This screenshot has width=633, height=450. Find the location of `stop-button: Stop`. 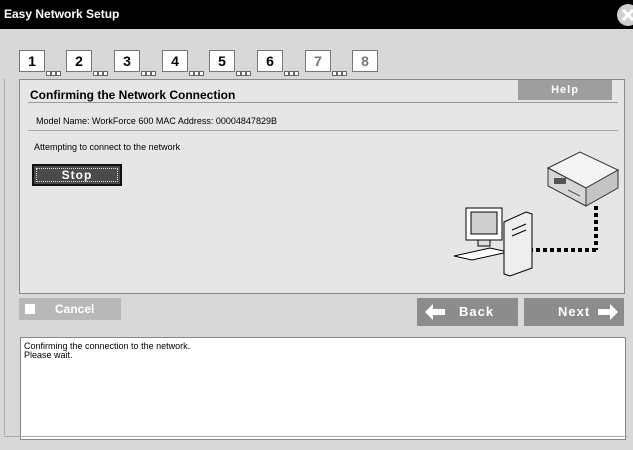

stop-button: Stop is located at coordinates (77, 175).